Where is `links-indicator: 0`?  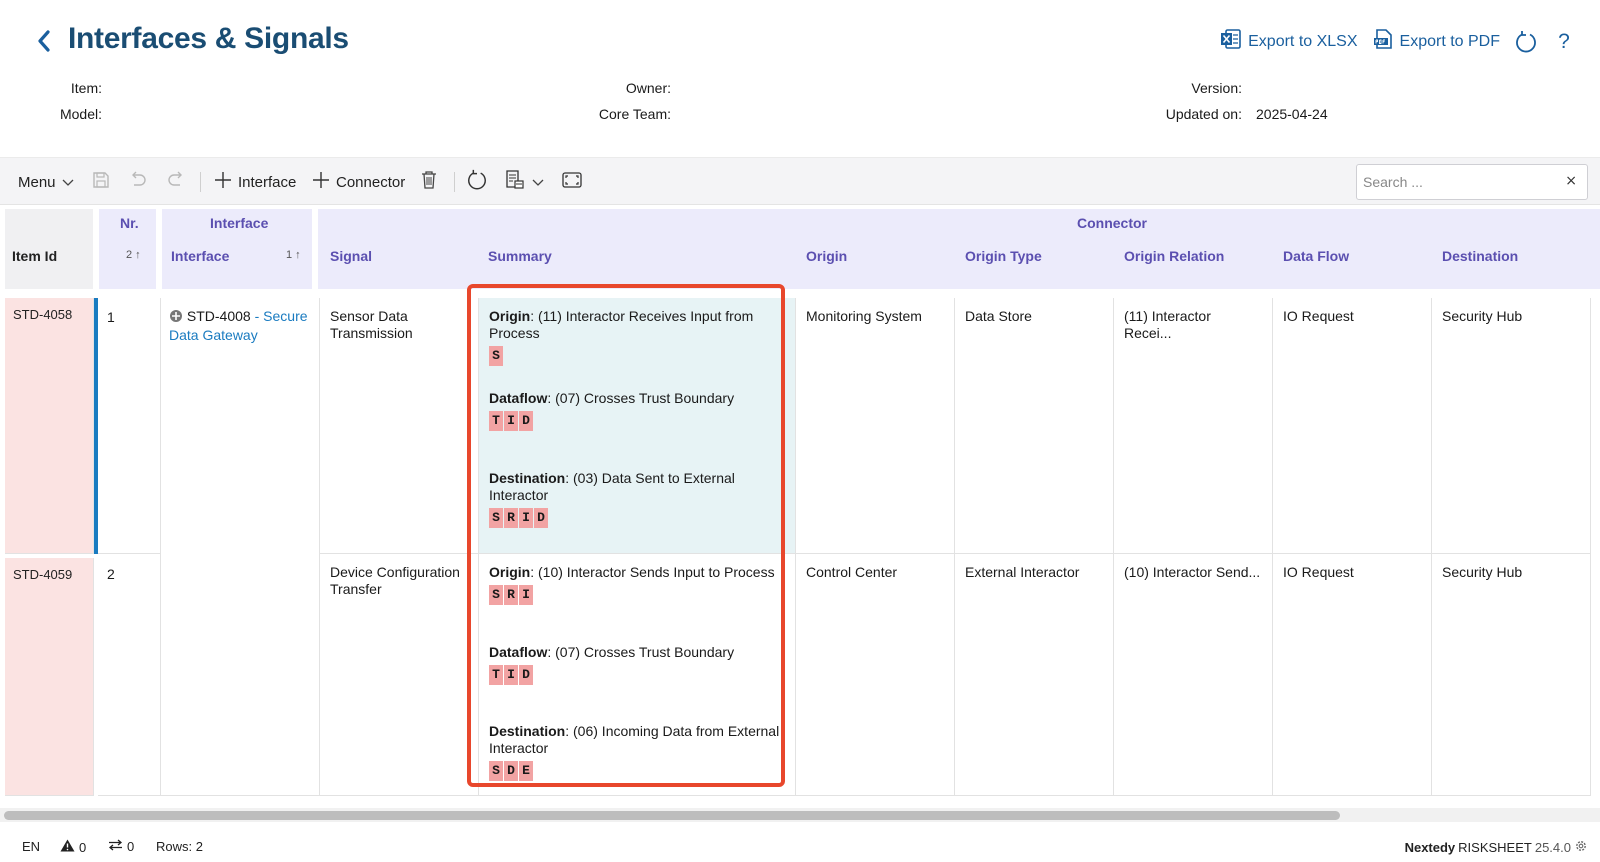
links-indicator: 0 is located at coordinates (121, 846).